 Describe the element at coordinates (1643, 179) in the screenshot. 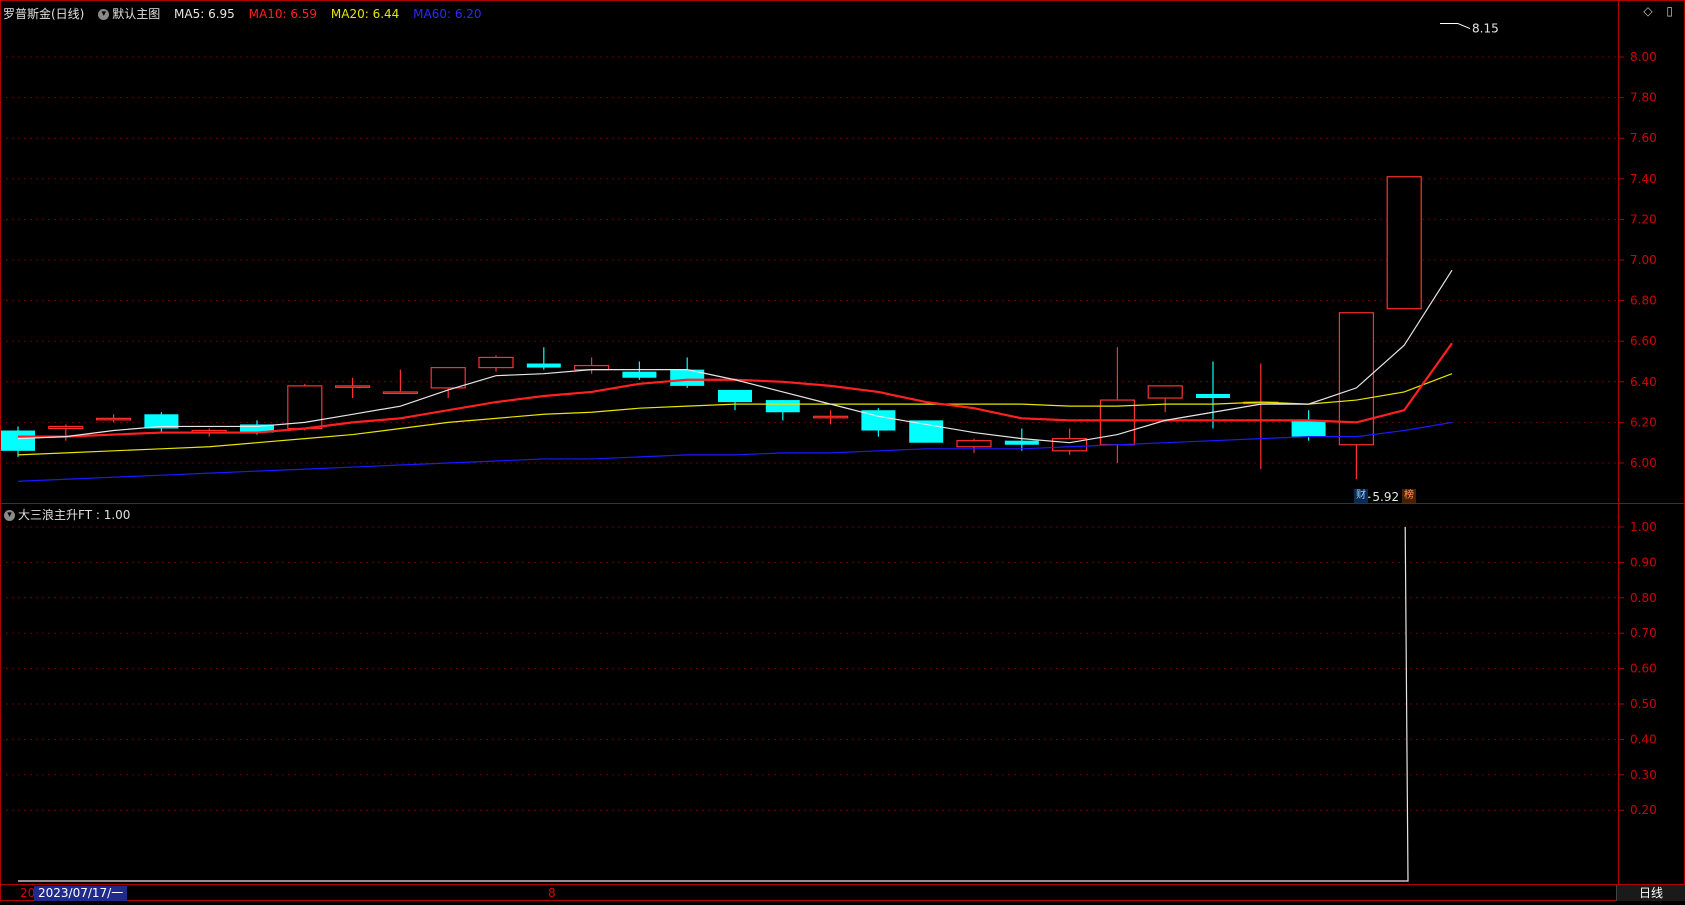

I see `y-tick-label: 7.40` at that location.